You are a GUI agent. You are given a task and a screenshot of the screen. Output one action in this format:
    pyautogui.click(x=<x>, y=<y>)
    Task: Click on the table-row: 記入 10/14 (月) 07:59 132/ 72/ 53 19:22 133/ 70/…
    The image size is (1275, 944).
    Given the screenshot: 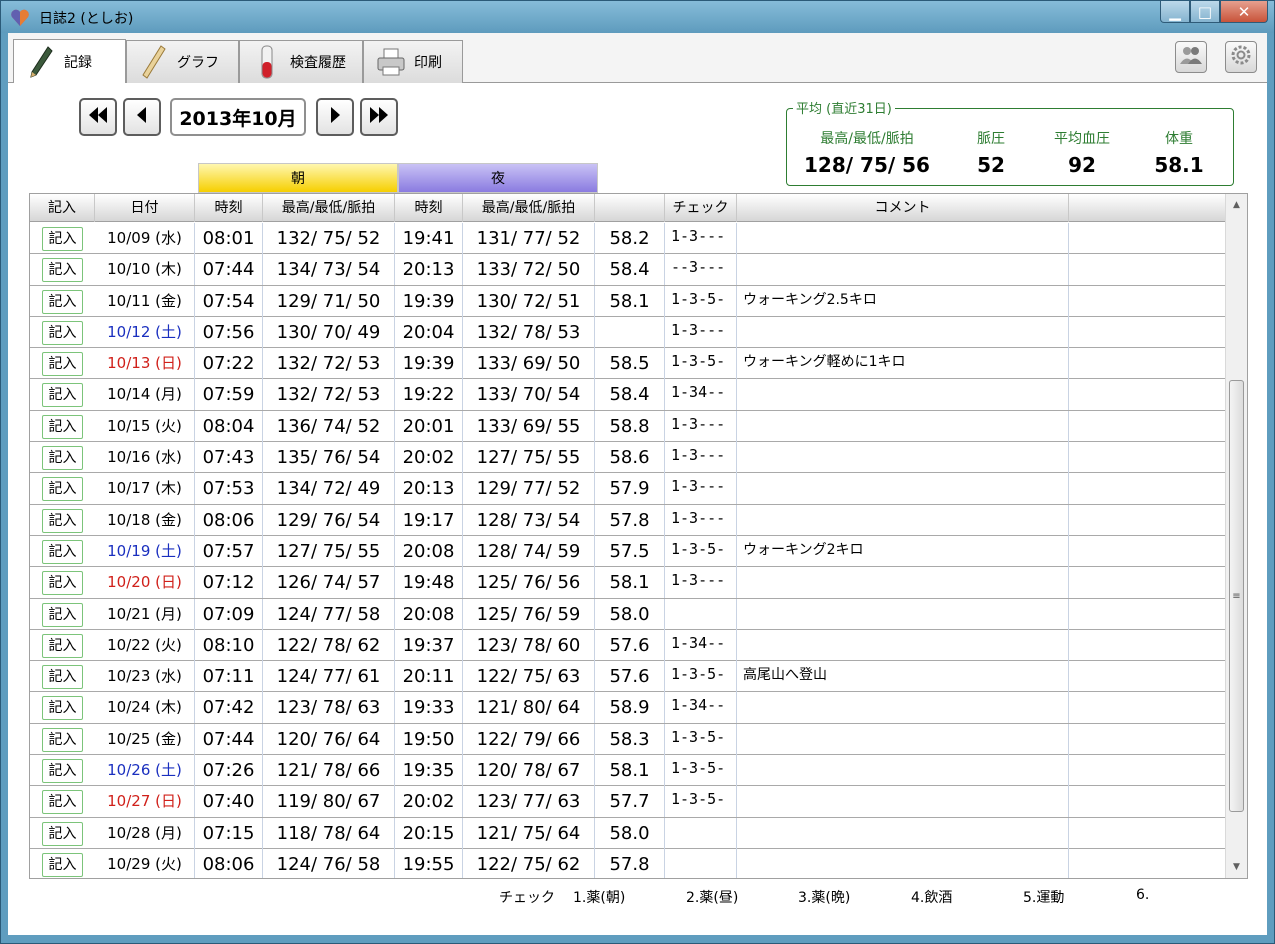 What is the action you would take?
    pyautogui.click(x=627, y=395)
    